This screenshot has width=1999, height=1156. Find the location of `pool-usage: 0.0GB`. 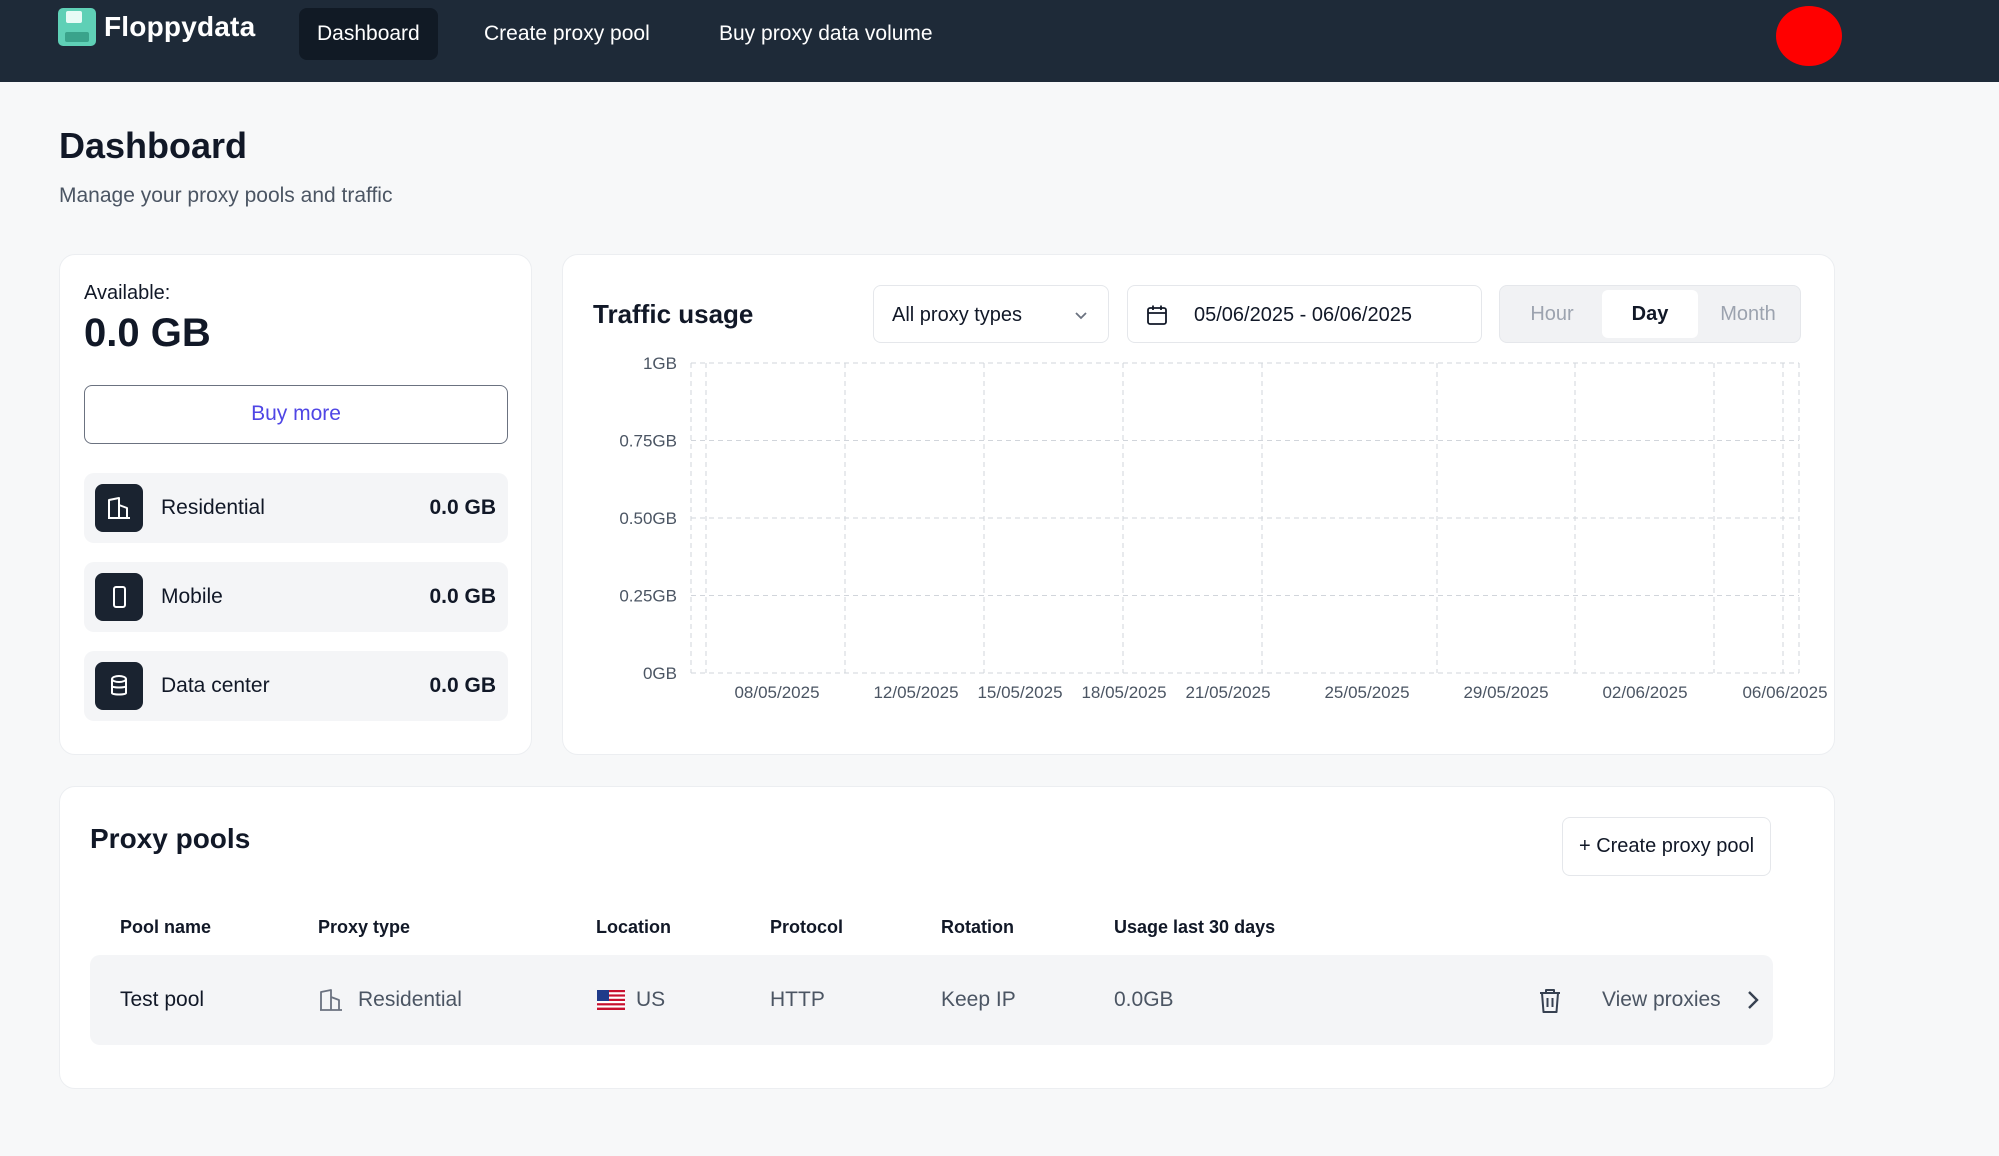

pool-usage: 0.0GB is located at coordinates (1144, 999).